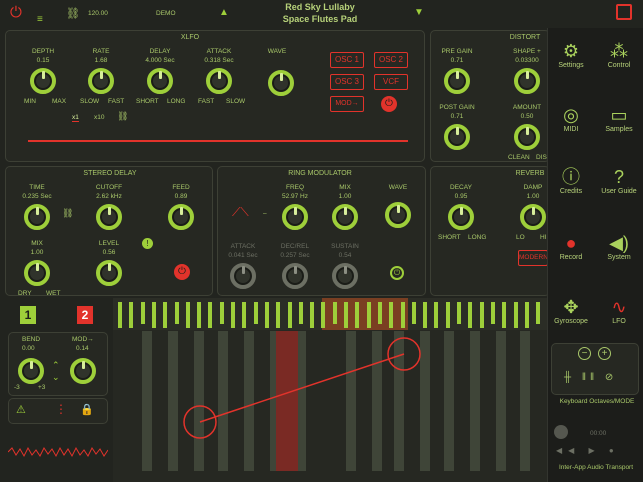 This screenshot has width=643, height=482. What do you see at coordinates (181, 196) in the screenshot?
I see `feed-value: 0.89` at bounding box center [181, 196].